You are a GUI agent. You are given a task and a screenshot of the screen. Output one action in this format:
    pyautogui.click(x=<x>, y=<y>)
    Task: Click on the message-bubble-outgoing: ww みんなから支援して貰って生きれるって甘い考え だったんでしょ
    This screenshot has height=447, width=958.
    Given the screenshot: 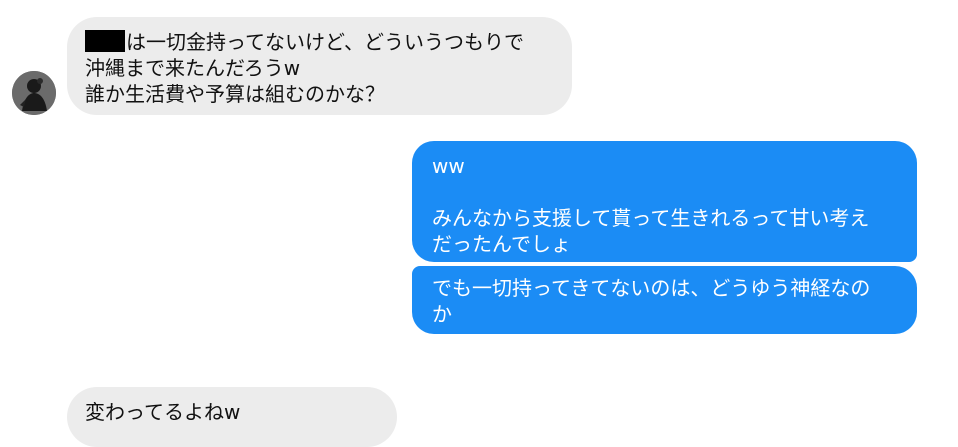 What is the action you would take?
    pyautogui.click(x=664, y=201)
    